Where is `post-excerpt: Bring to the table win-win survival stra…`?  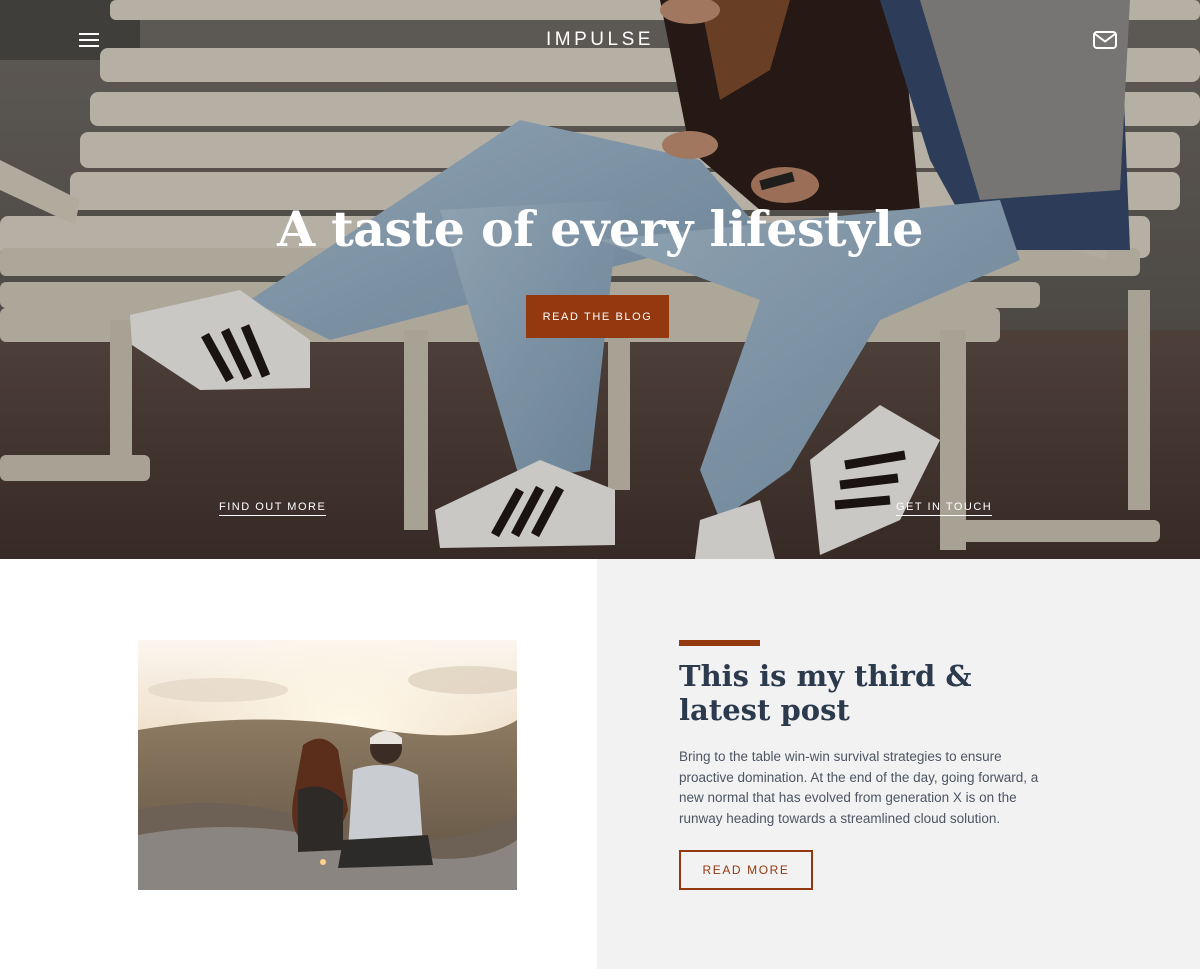 post-excerpt: Bring to the table win-win survival stra… is located at coordinates (859, 787).